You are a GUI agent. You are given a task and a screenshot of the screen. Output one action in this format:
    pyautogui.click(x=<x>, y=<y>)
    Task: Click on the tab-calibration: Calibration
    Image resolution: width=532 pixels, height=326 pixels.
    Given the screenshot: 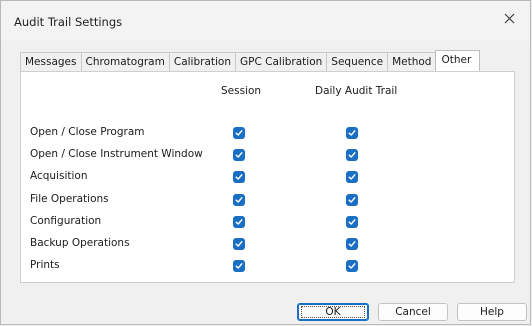 What is the action you would take?
    pyautogui.click(x=202, y=61)
    